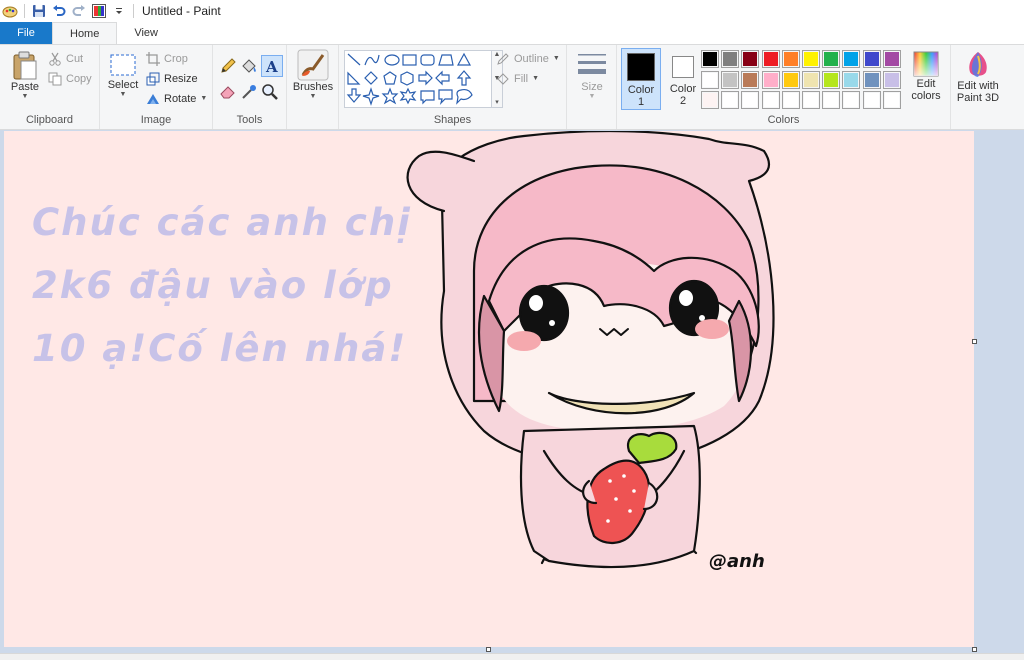 Image resolution: width=1024 pixels, height=660 pixels. Describe the element at coordinates (39, 11) in the screenshot. I see `save-icon` at that location.